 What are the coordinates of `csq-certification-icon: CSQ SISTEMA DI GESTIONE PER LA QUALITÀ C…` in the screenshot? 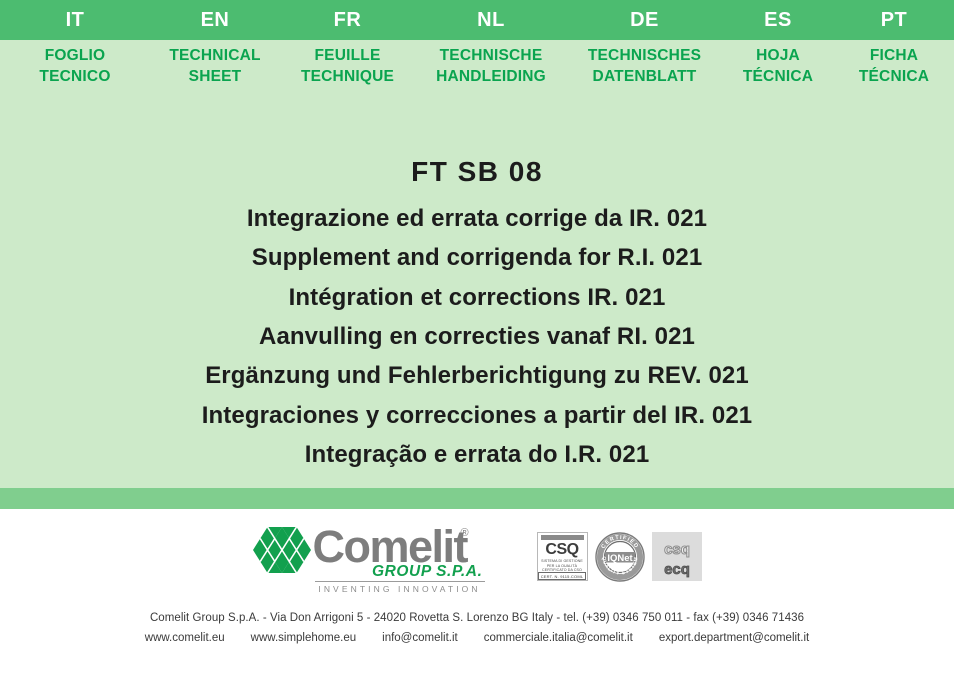 It's located at (562, 557).